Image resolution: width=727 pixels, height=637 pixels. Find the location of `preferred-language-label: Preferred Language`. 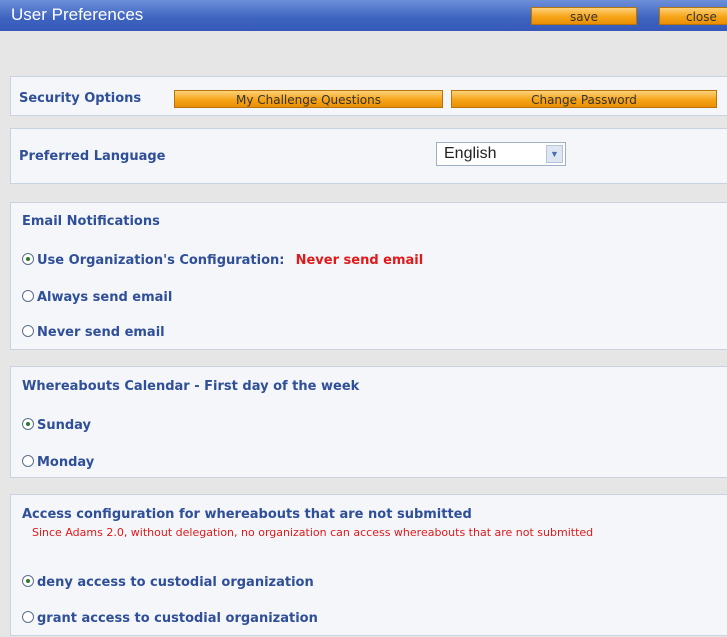

preferred-language-label: Preferred Language is located at coordinates (92, 156).